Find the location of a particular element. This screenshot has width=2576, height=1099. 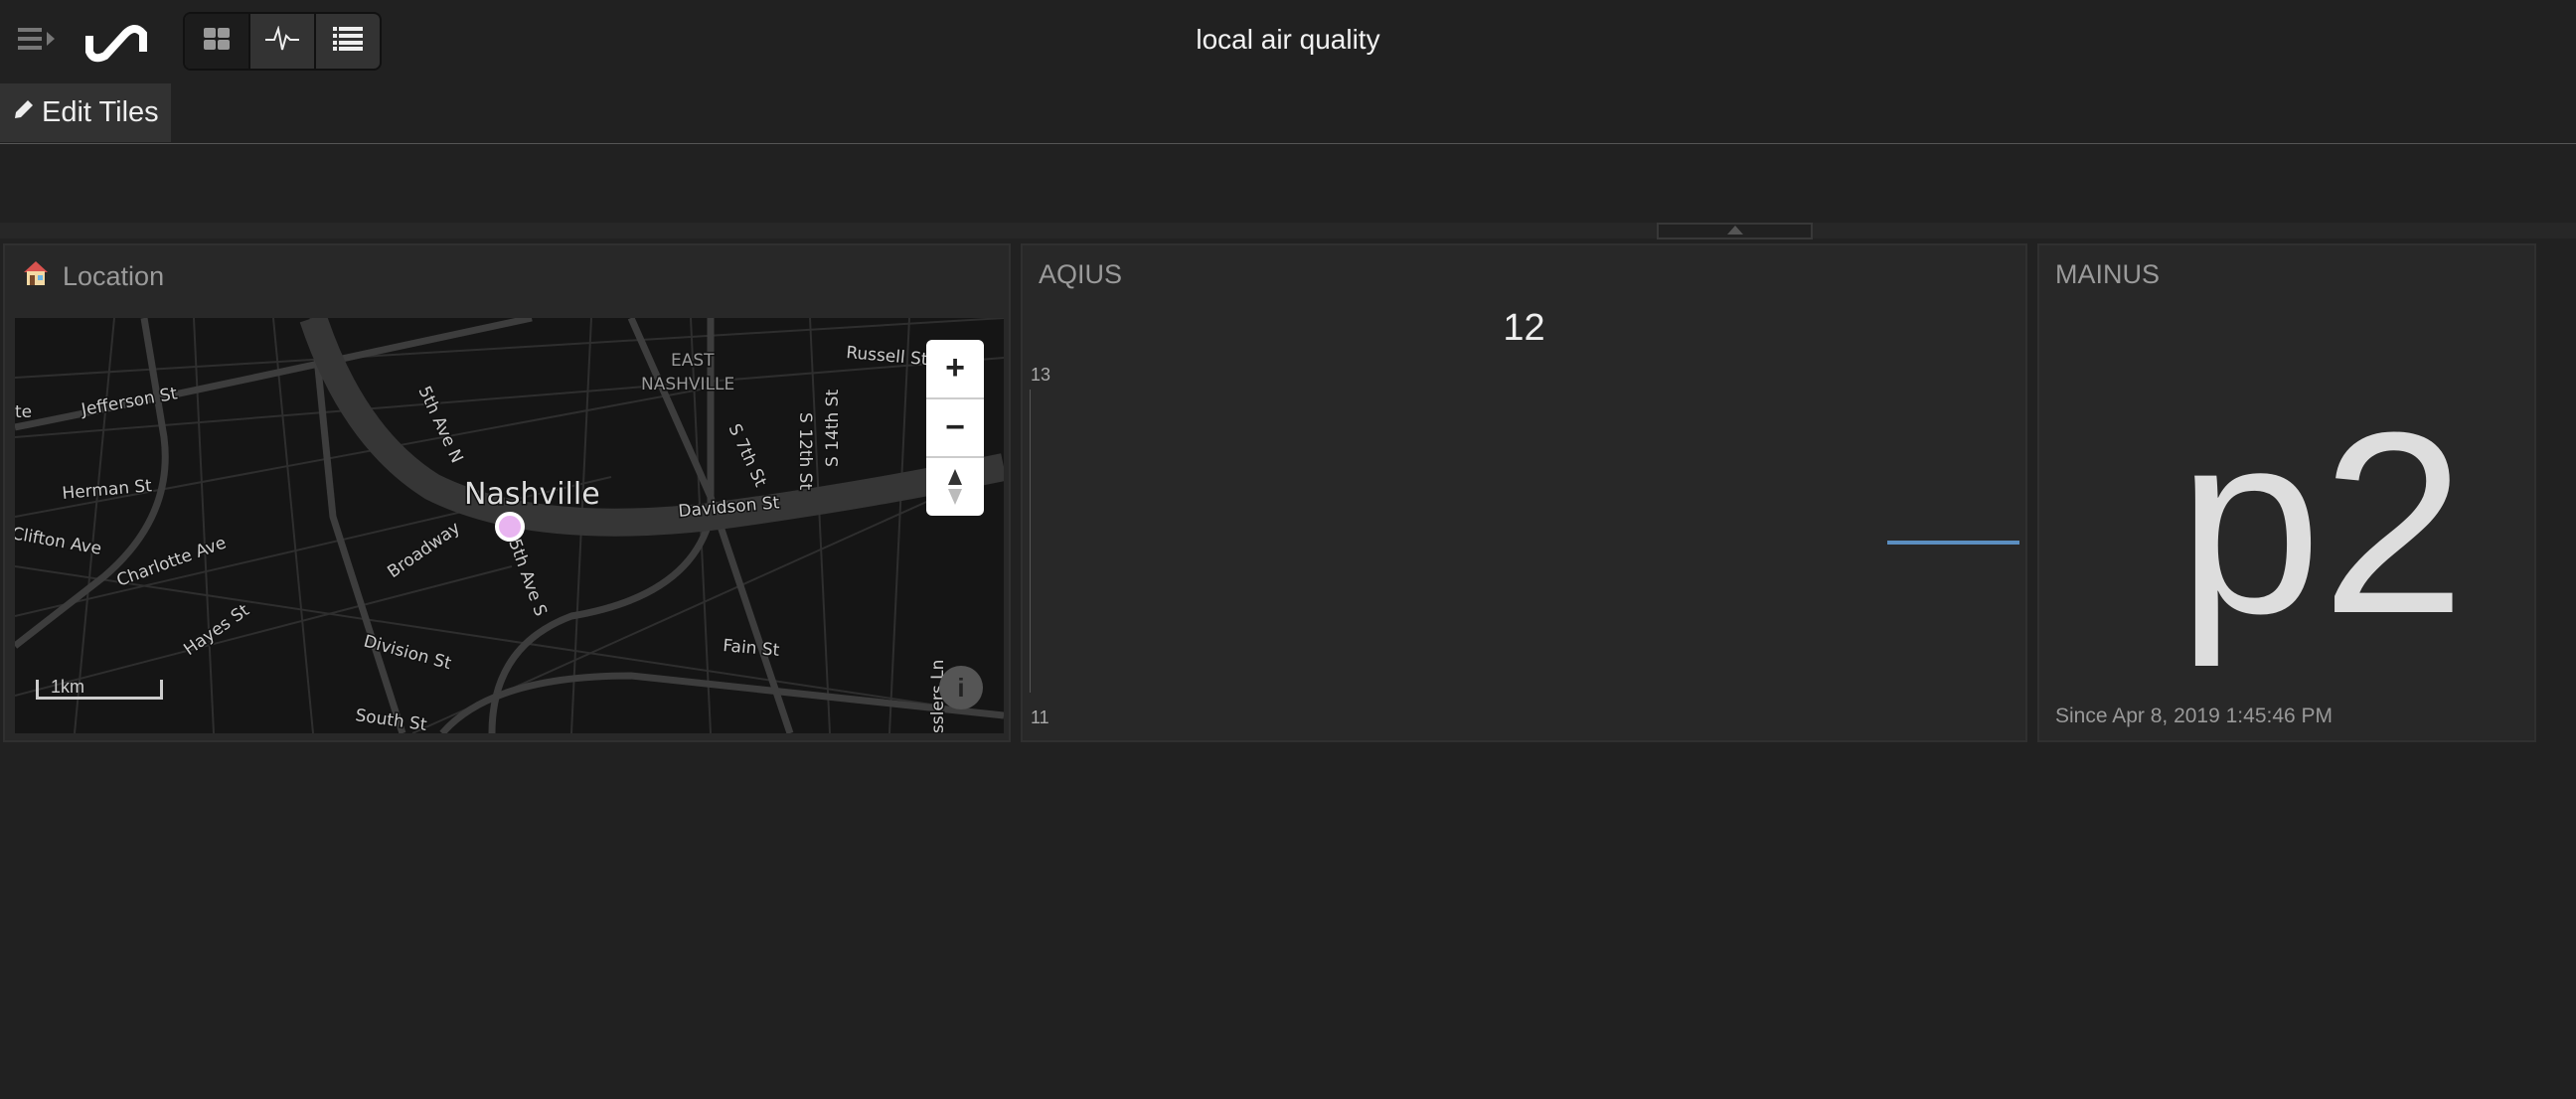

info-icon: i is located at coordinates (961, 687).